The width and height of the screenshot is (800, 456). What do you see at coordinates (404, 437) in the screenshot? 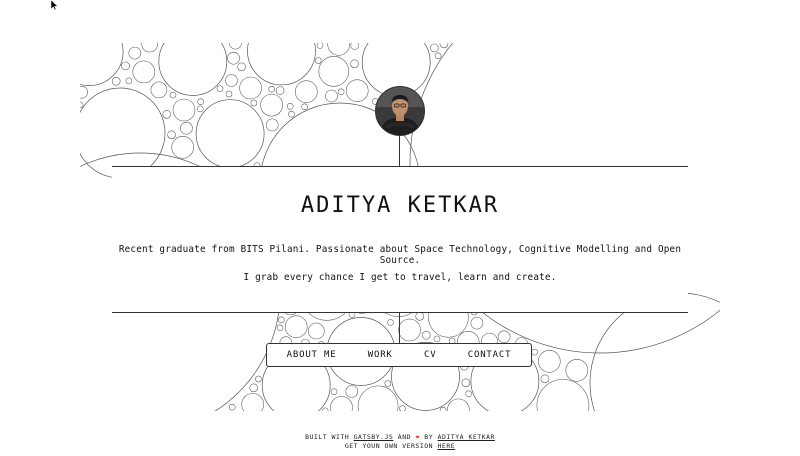
I see `footer-and: AND` at bounding box center [404, 437].